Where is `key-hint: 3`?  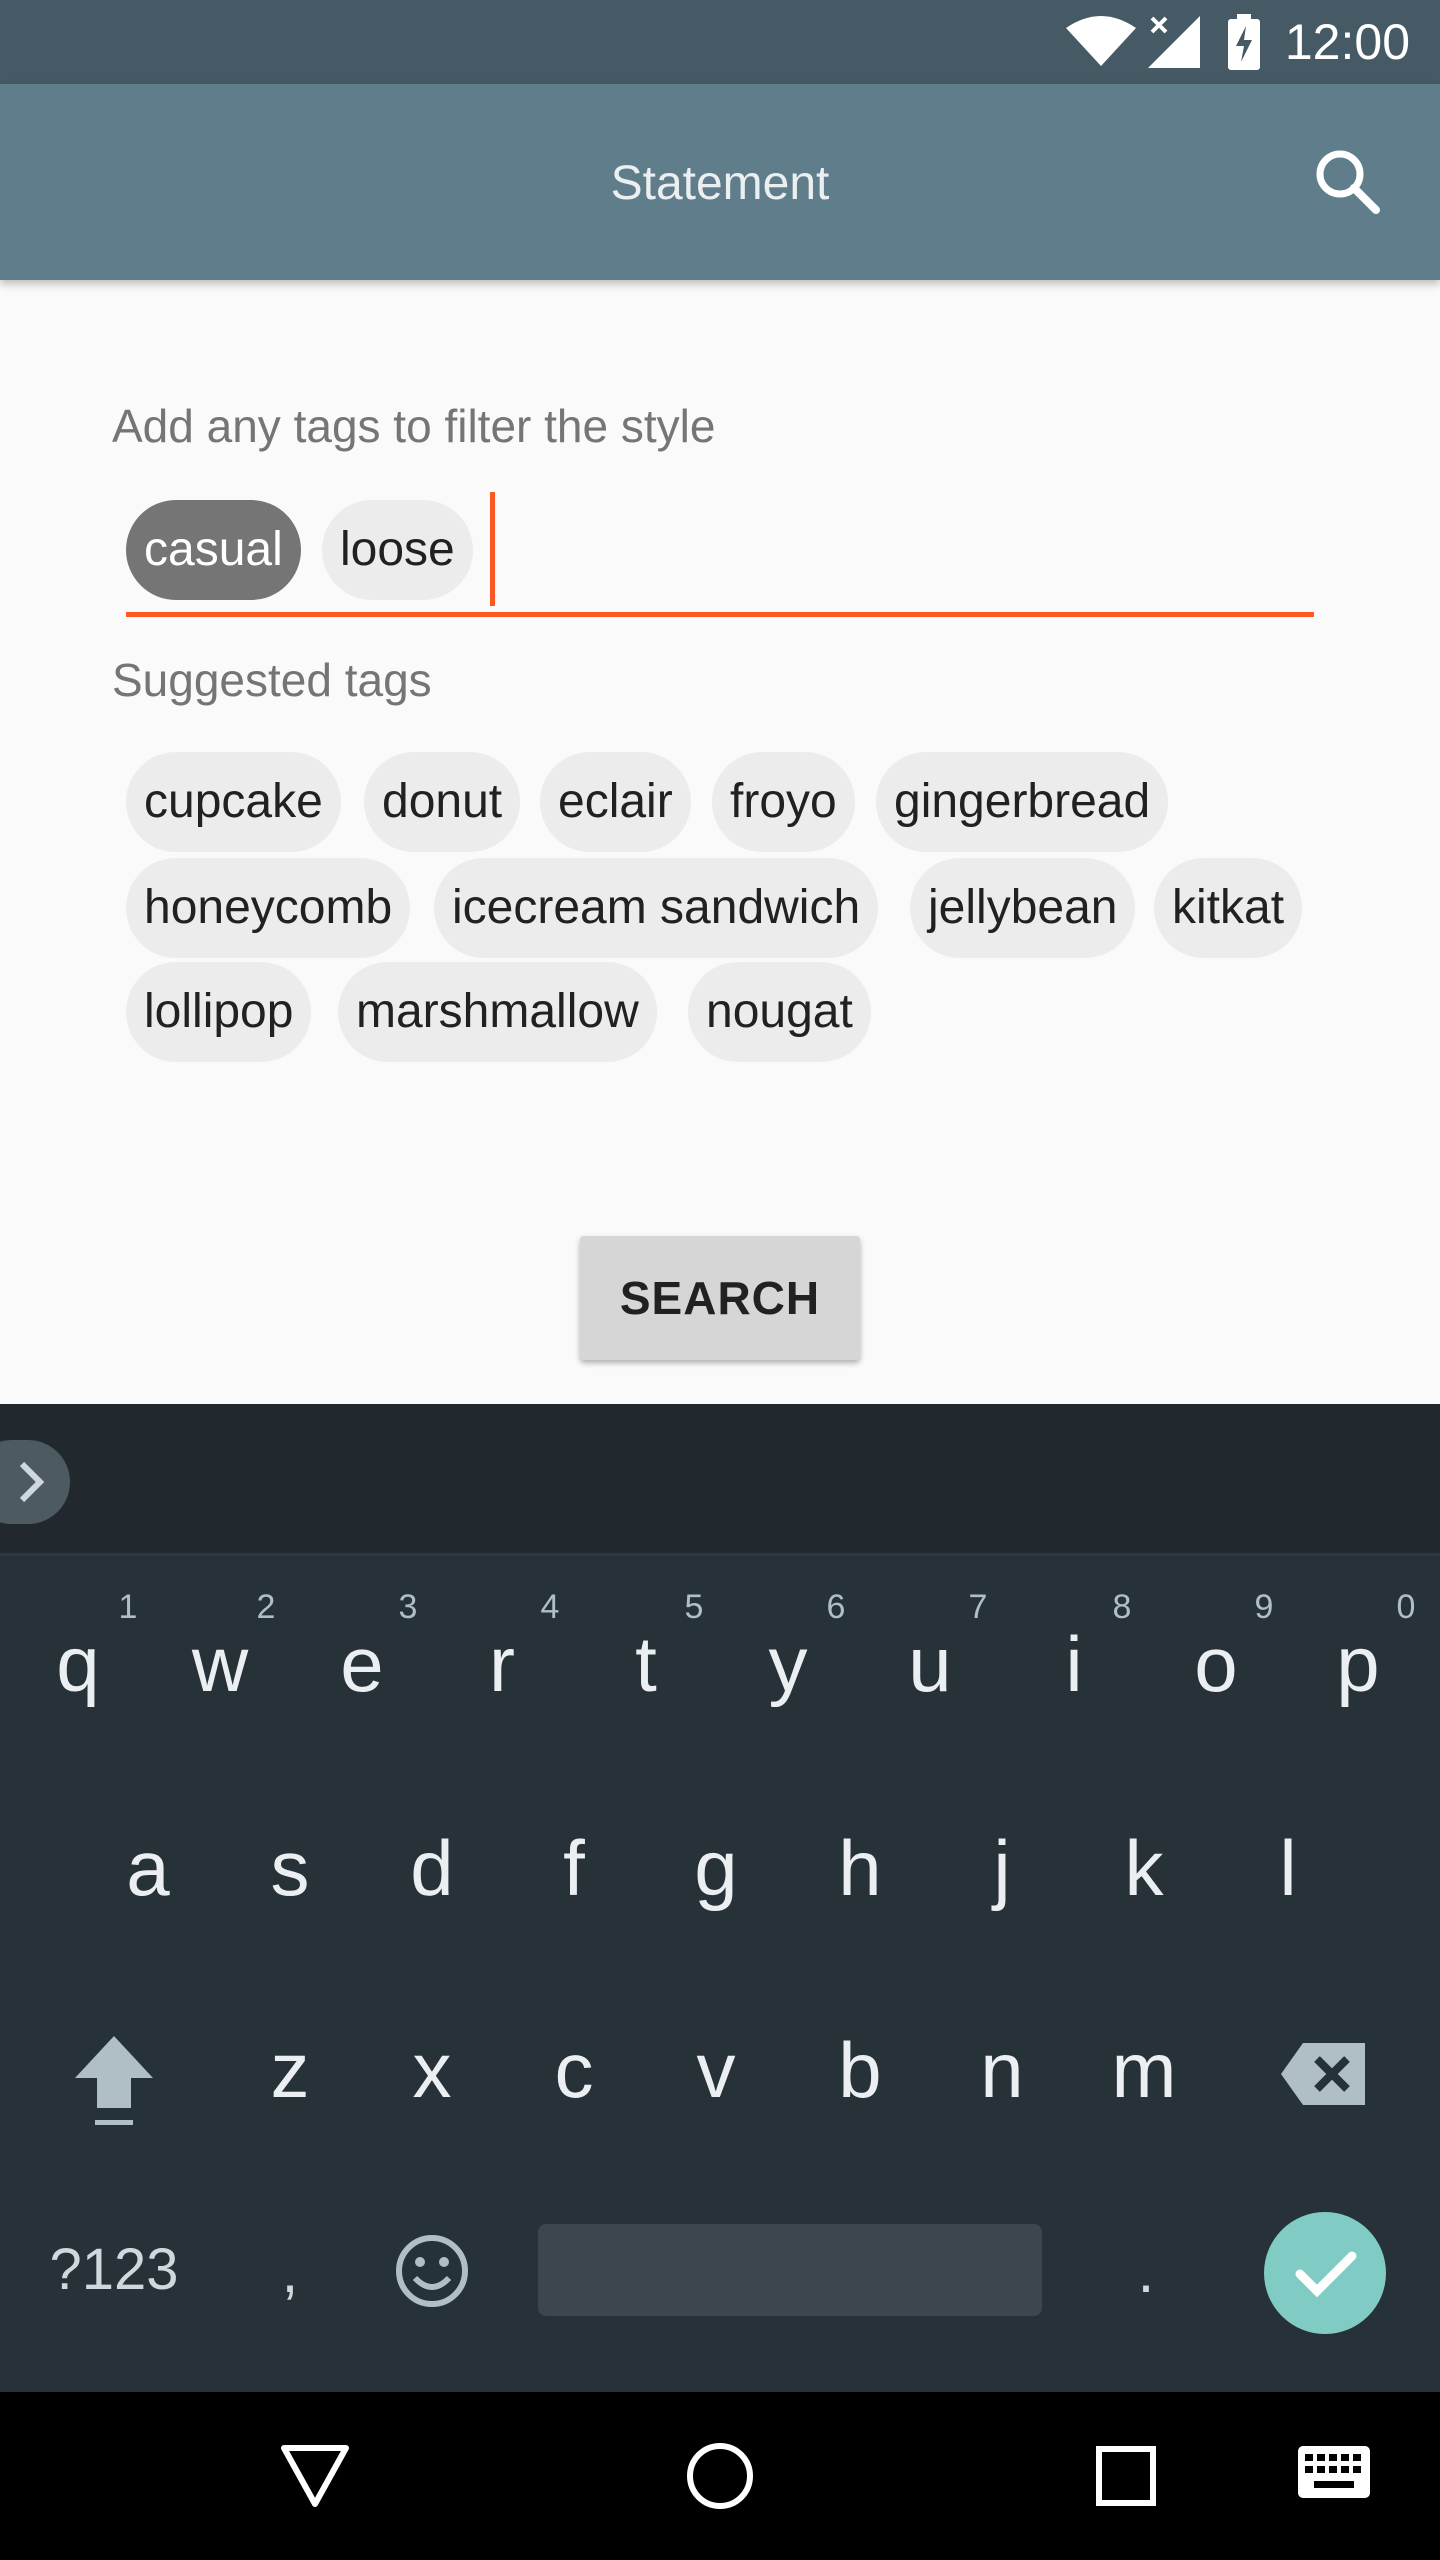 key-hint: 3 is located at coordinates (408, 1607).